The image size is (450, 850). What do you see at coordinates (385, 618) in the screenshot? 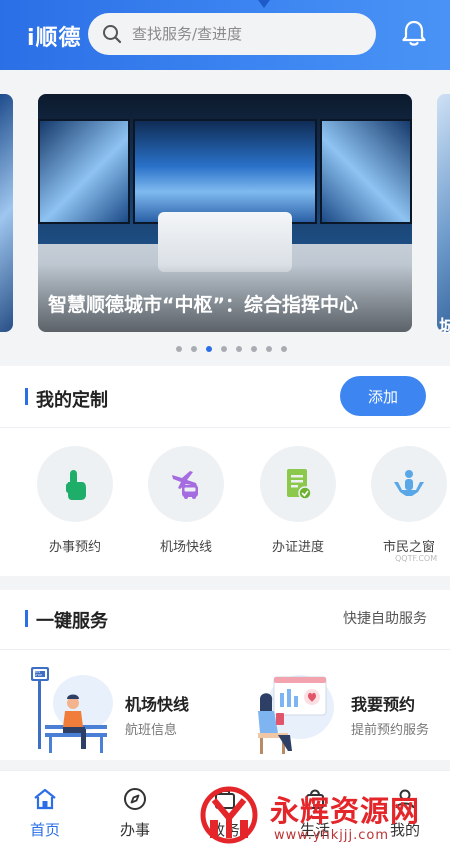
I see `quick-service-link: 快捷自助服务` at bounding box center [385, 618].